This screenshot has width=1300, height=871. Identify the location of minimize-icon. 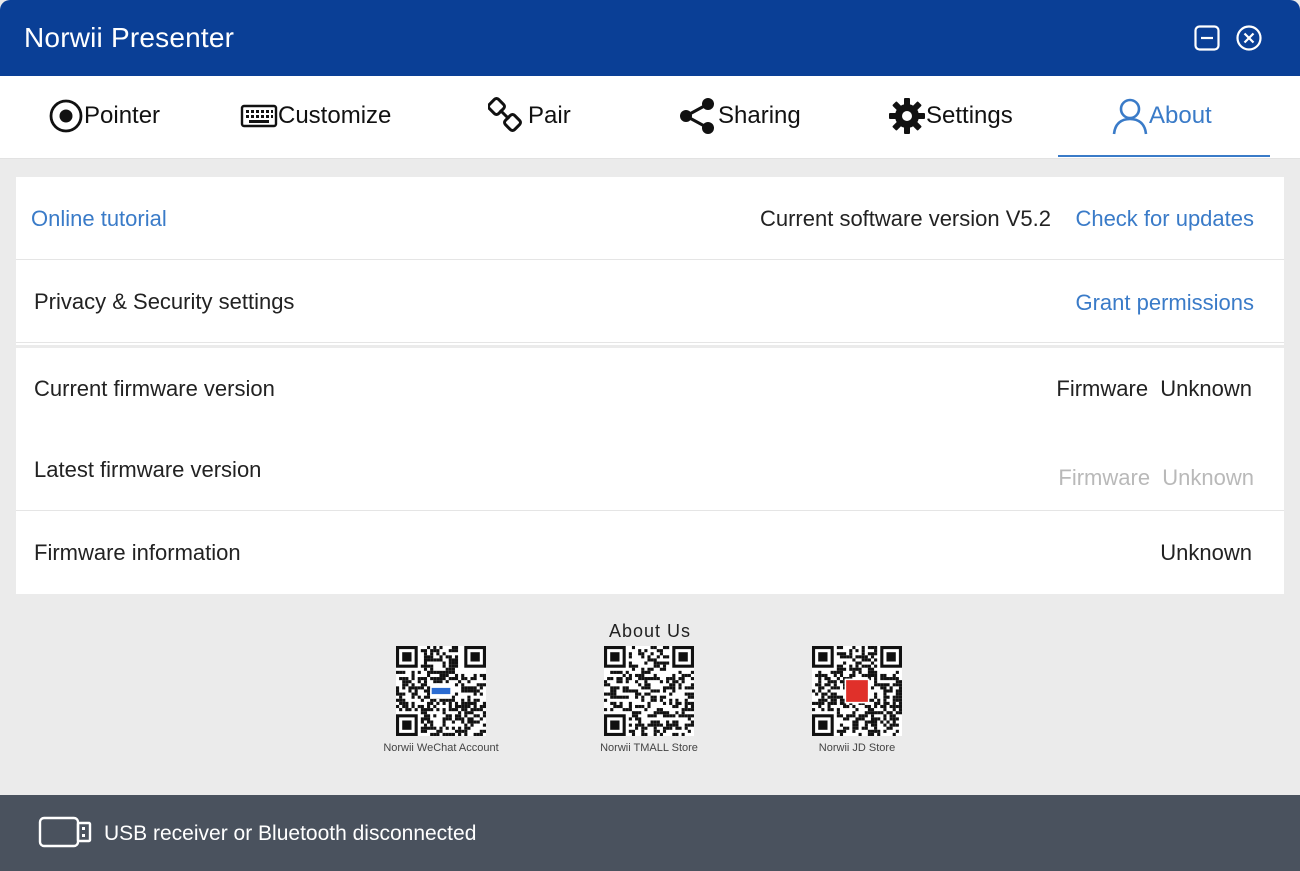
(1207, 38).